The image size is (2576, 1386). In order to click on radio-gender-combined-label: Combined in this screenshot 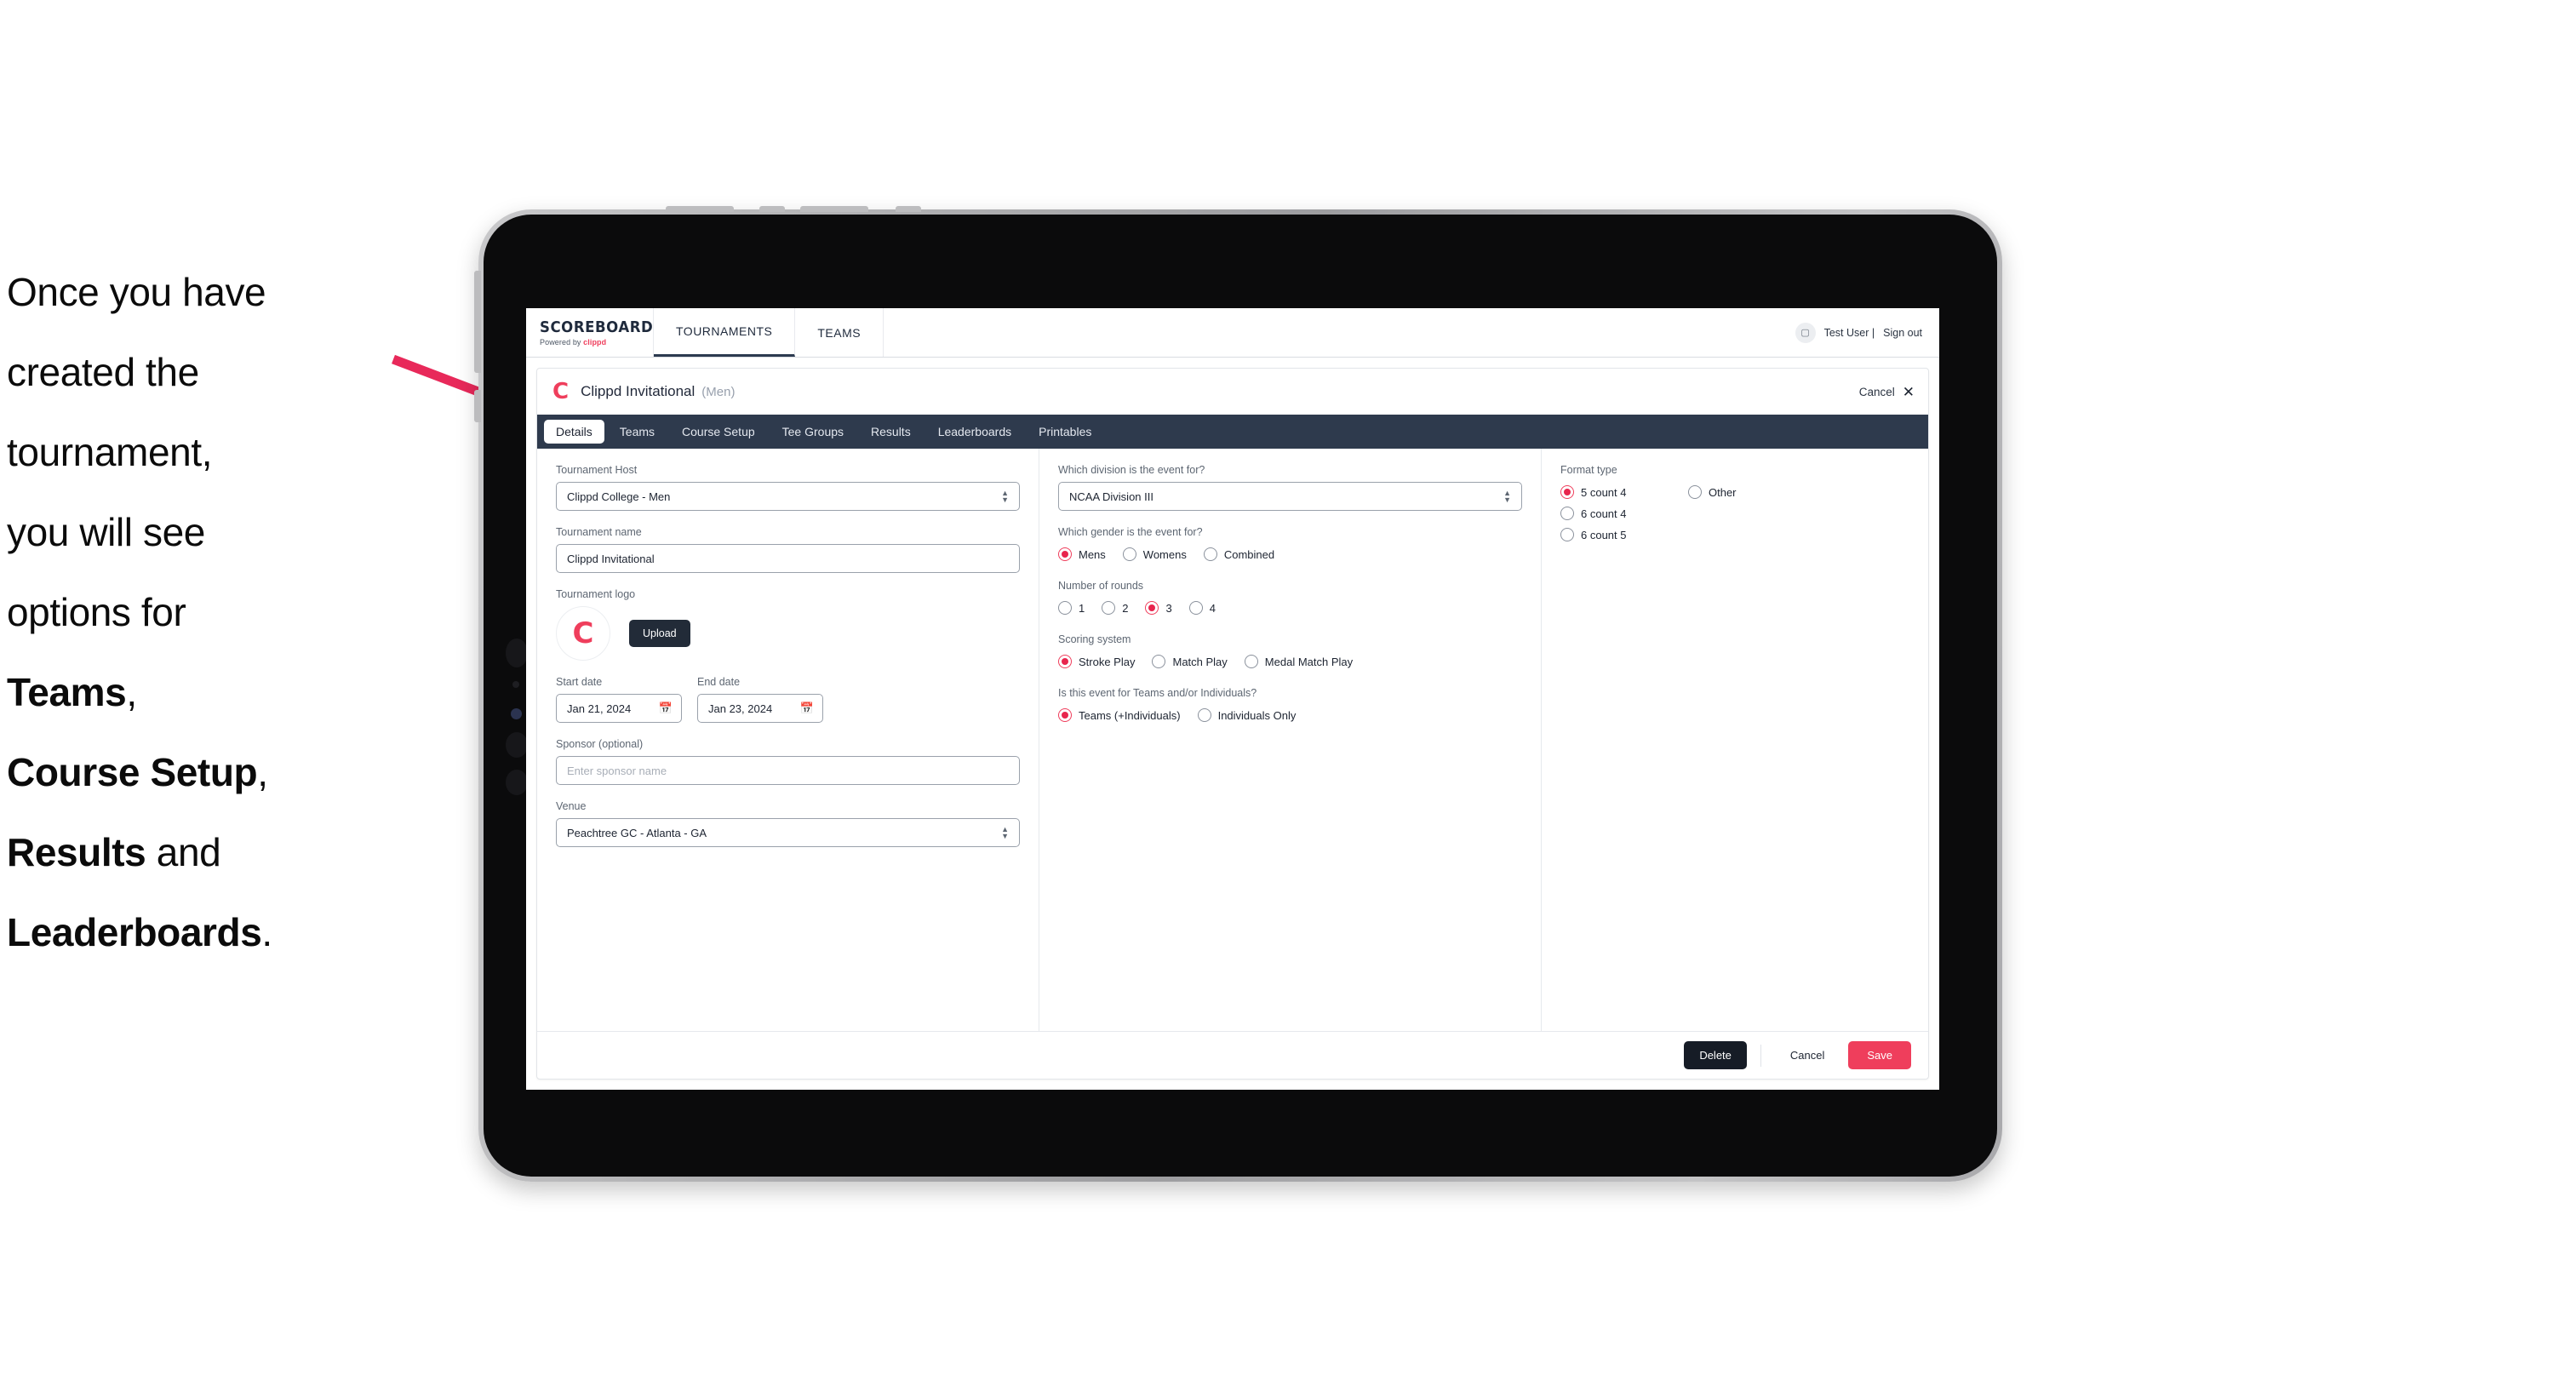, I will do `click(1249, 554)`.